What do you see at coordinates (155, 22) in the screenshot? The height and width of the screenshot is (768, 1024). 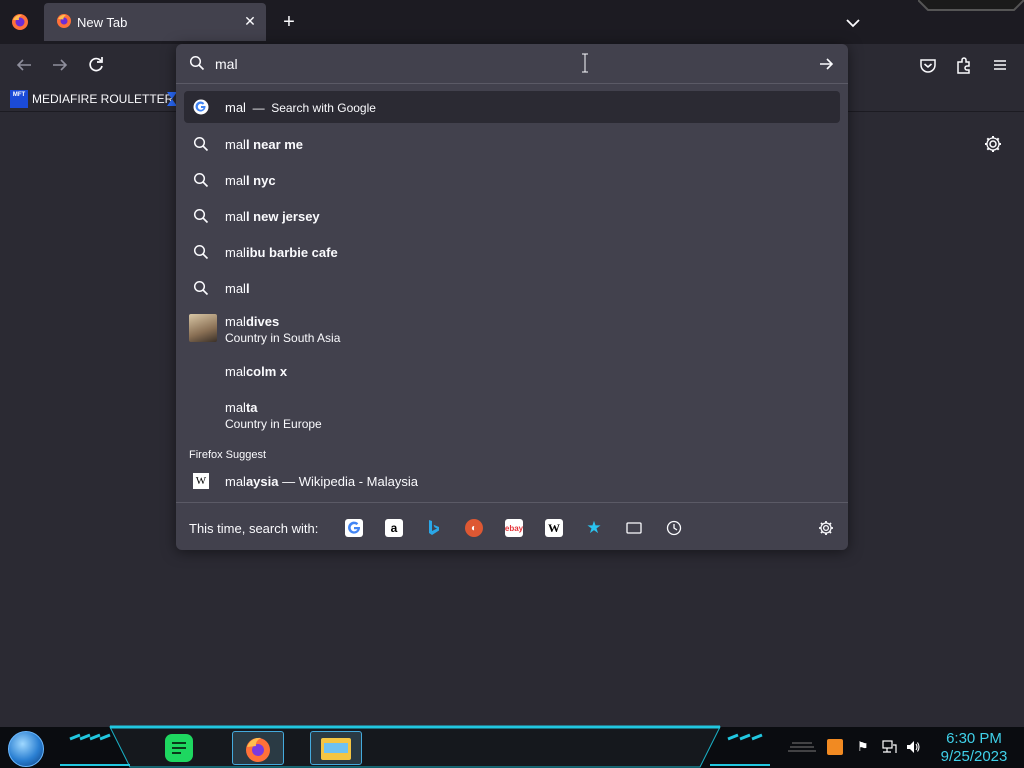 I see `tab-new-tab: New Tab ✕` at bounding box center [155, 22].